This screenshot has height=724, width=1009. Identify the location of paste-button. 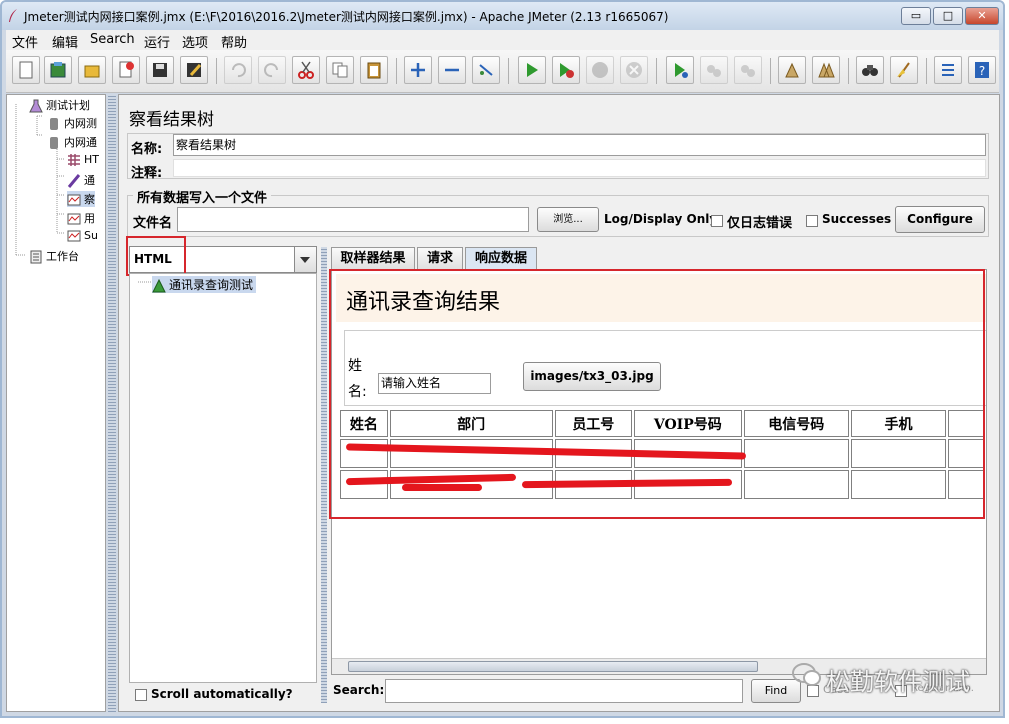
(374, 70).